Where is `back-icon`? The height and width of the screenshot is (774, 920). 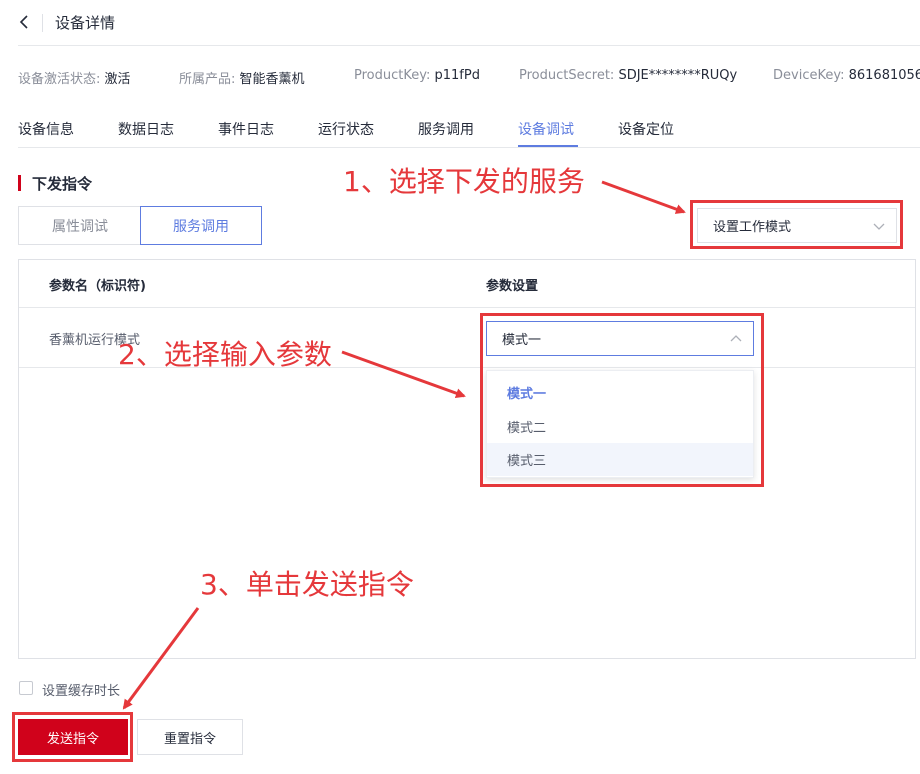
back-icon is located at coordinates (25, 22).